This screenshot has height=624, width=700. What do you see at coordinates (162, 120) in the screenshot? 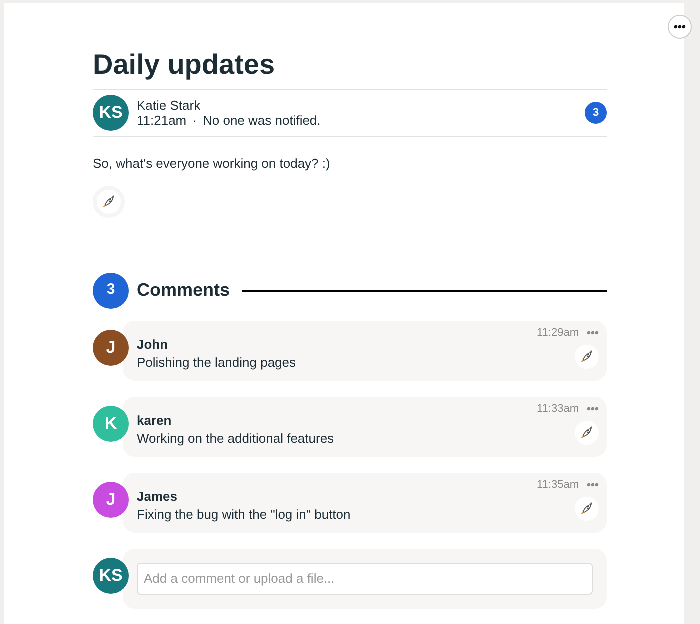
I see `post-time: 11:21am` at bounding box center [162, 120].